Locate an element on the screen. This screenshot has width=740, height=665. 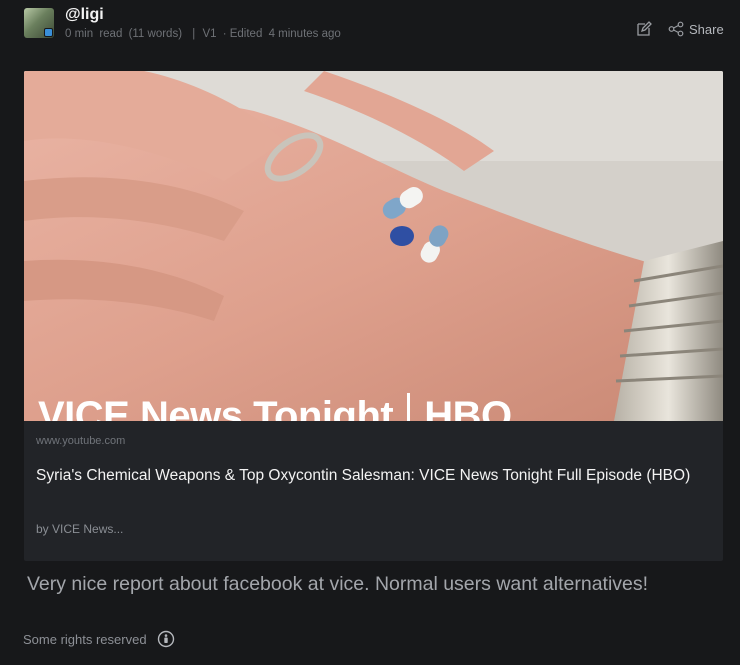
edit-button is located at coordinates (644, 29).